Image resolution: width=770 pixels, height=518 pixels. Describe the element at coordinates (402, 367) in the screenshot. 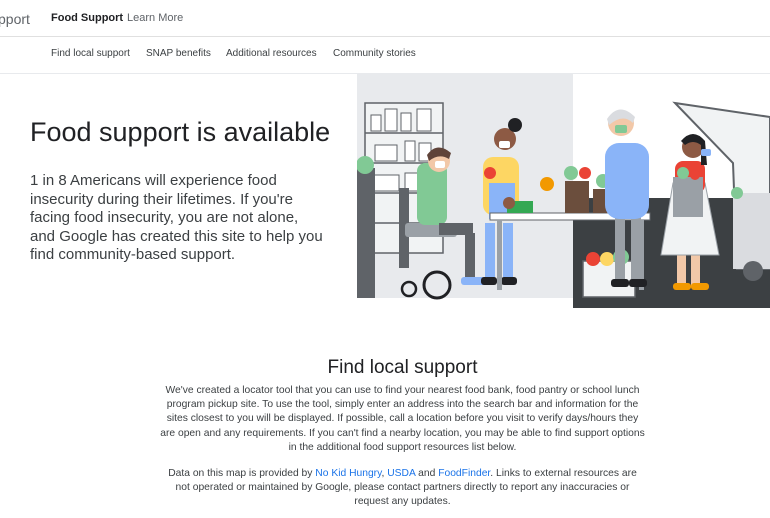

I see `section-title-find-local-support: Find local support` at that location.